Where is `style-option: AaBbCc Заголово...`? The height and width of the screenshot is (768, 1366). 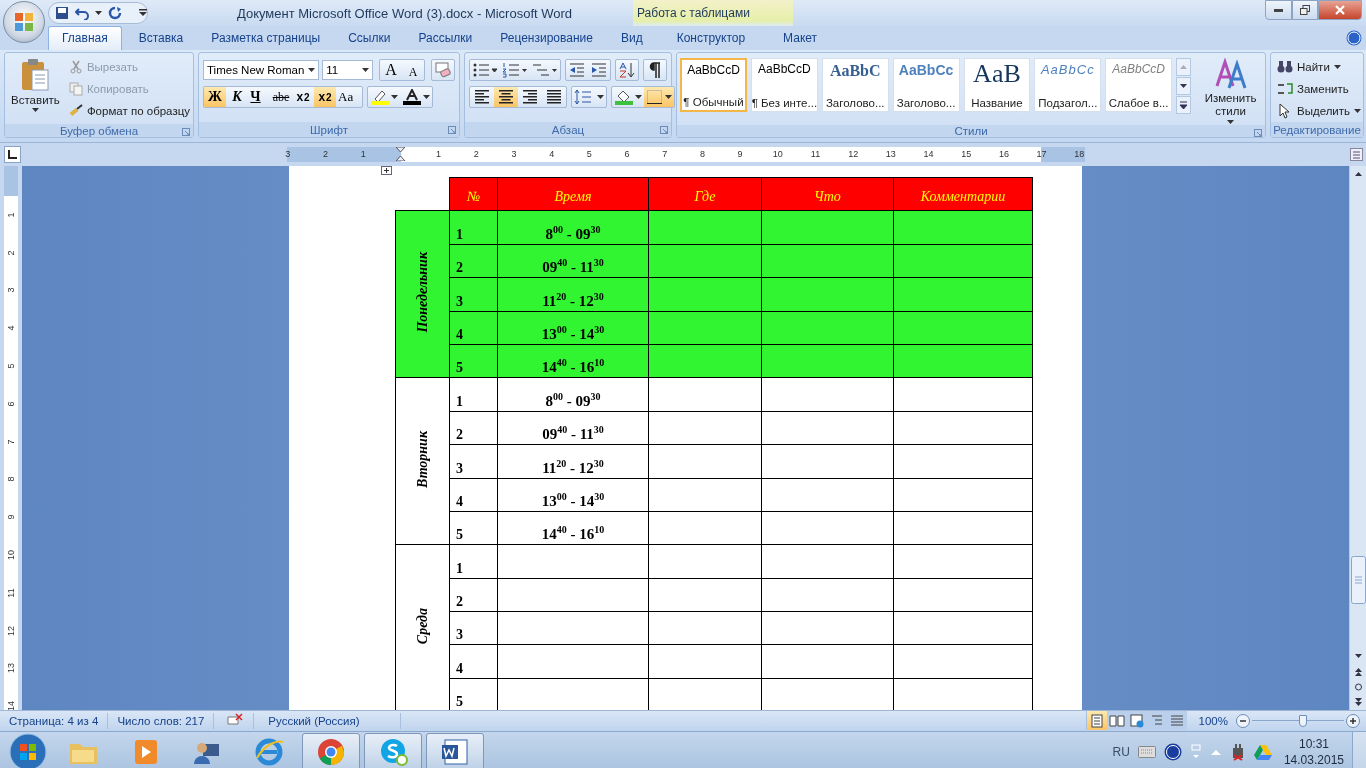
style-option: AaBbCc Заголово... is located at coordinates (926, 85).